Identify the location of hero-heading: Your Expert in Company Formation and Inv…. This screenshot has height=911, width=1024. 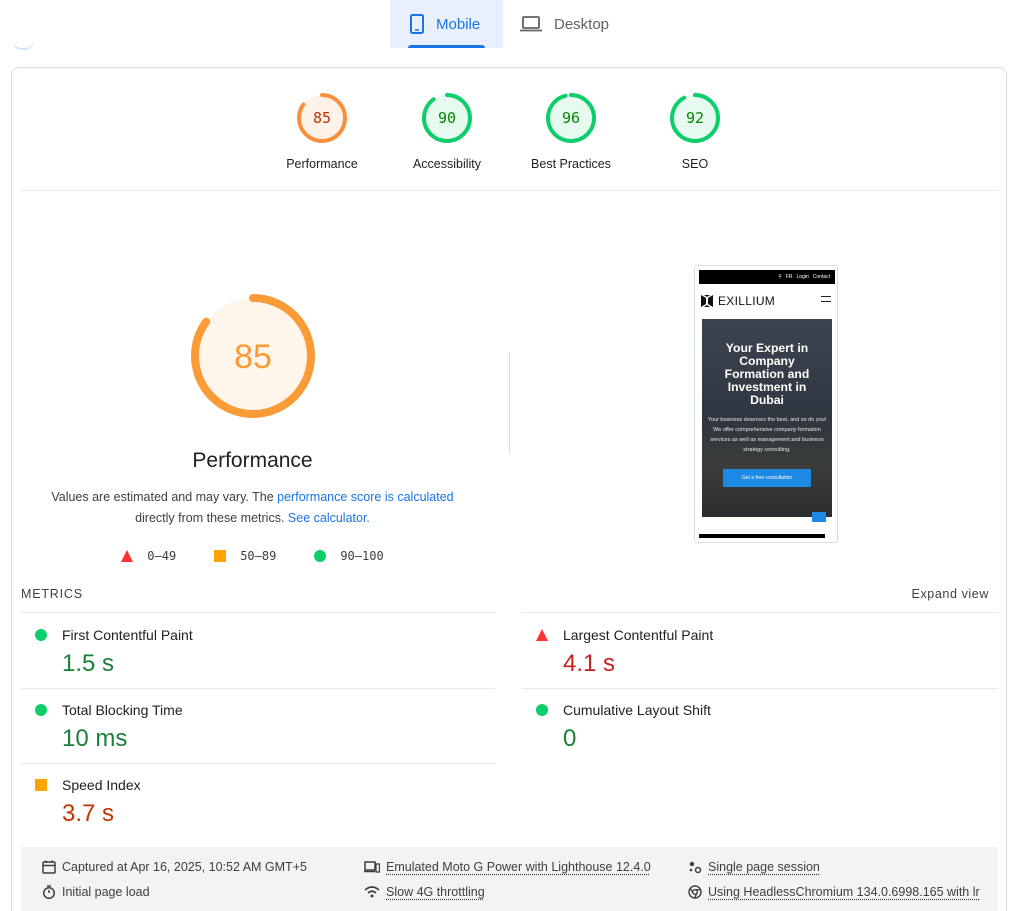
(767, 374).